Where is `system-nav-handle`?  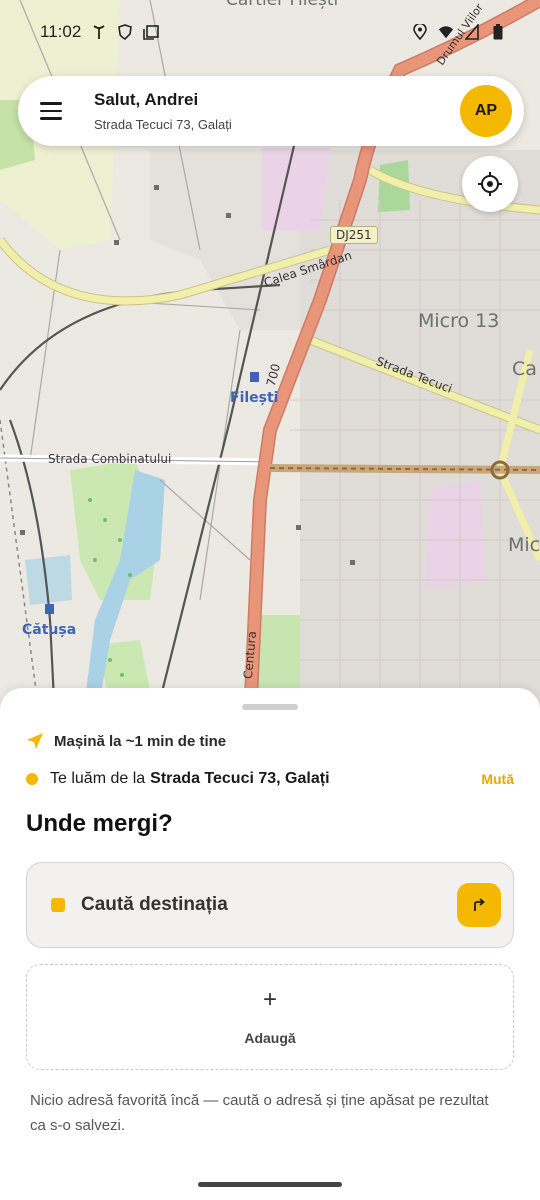 system-nav-handle is located at coordinates (270, 1184).